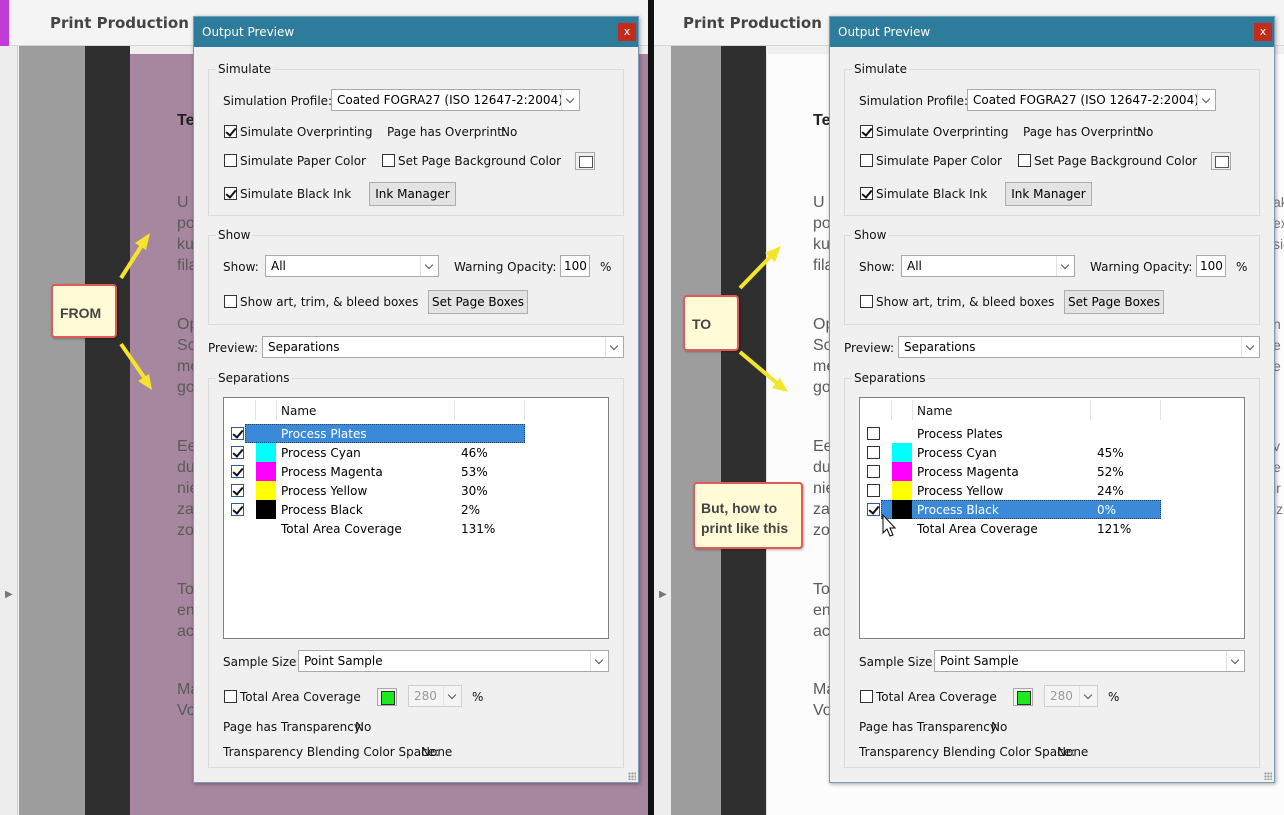 This screenshot has width=1284, height=815. I want to click on simulate-group-label: Simulate, so click(245, 69).